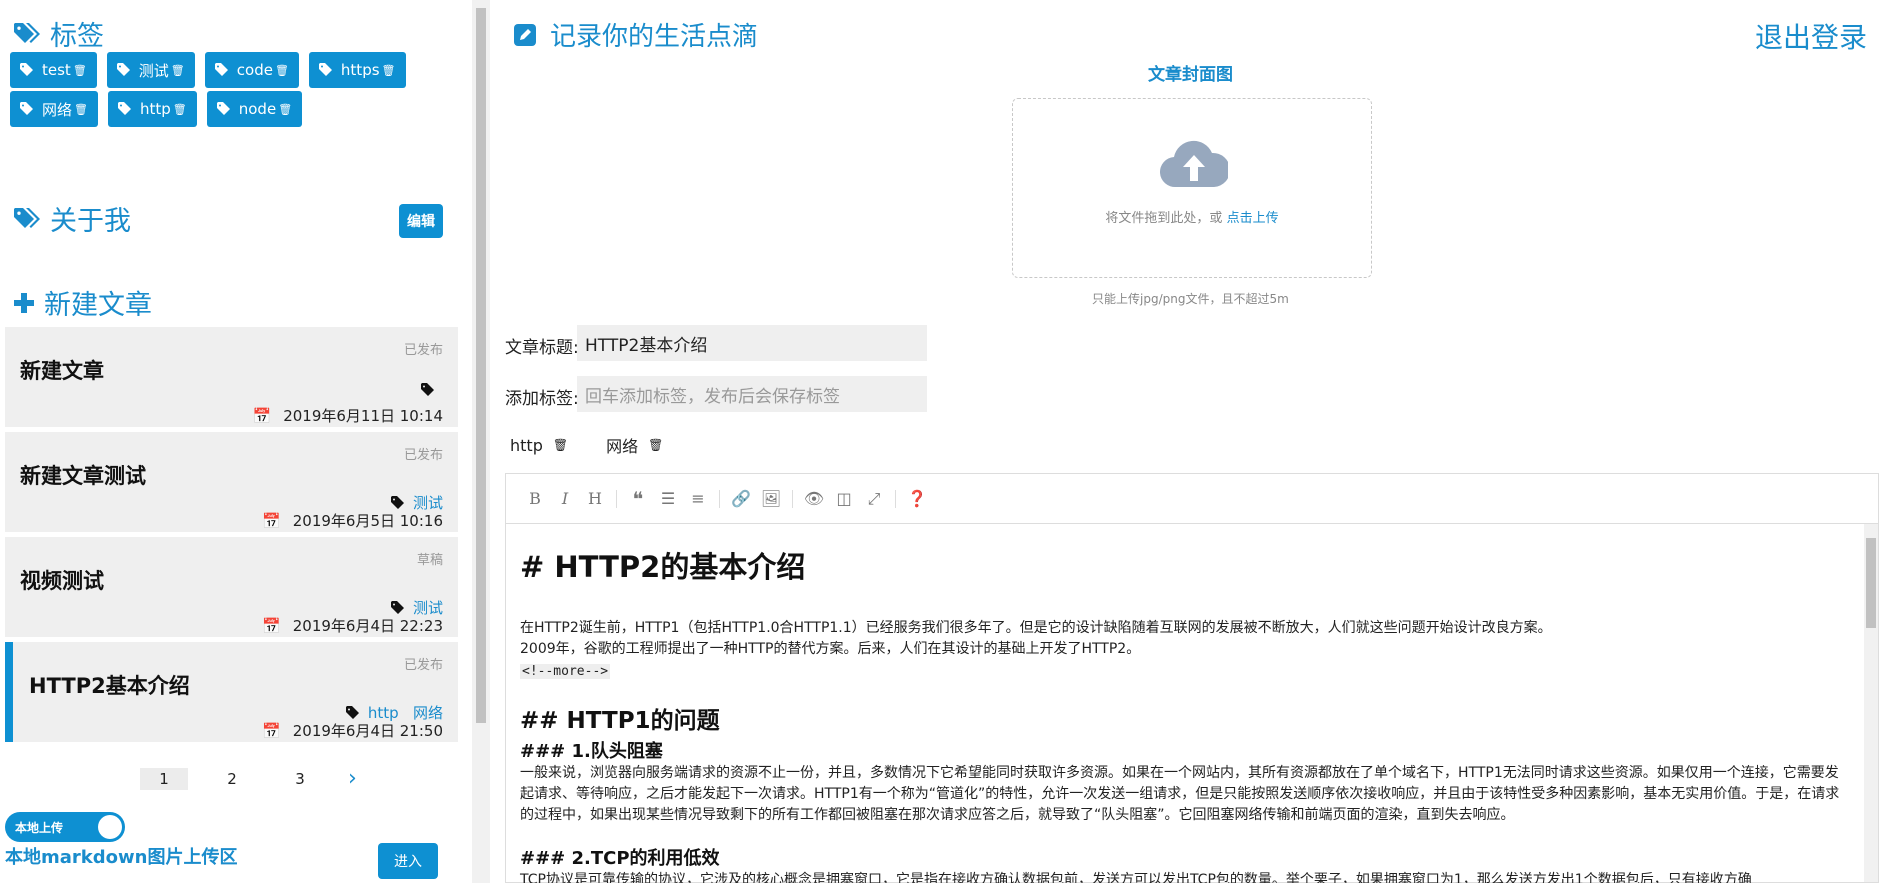 This screenshot has width=1879, height=883. Describe the element at coordinates (638, 499) in the screenshot. I see `quote-icon: ❝` at that location.